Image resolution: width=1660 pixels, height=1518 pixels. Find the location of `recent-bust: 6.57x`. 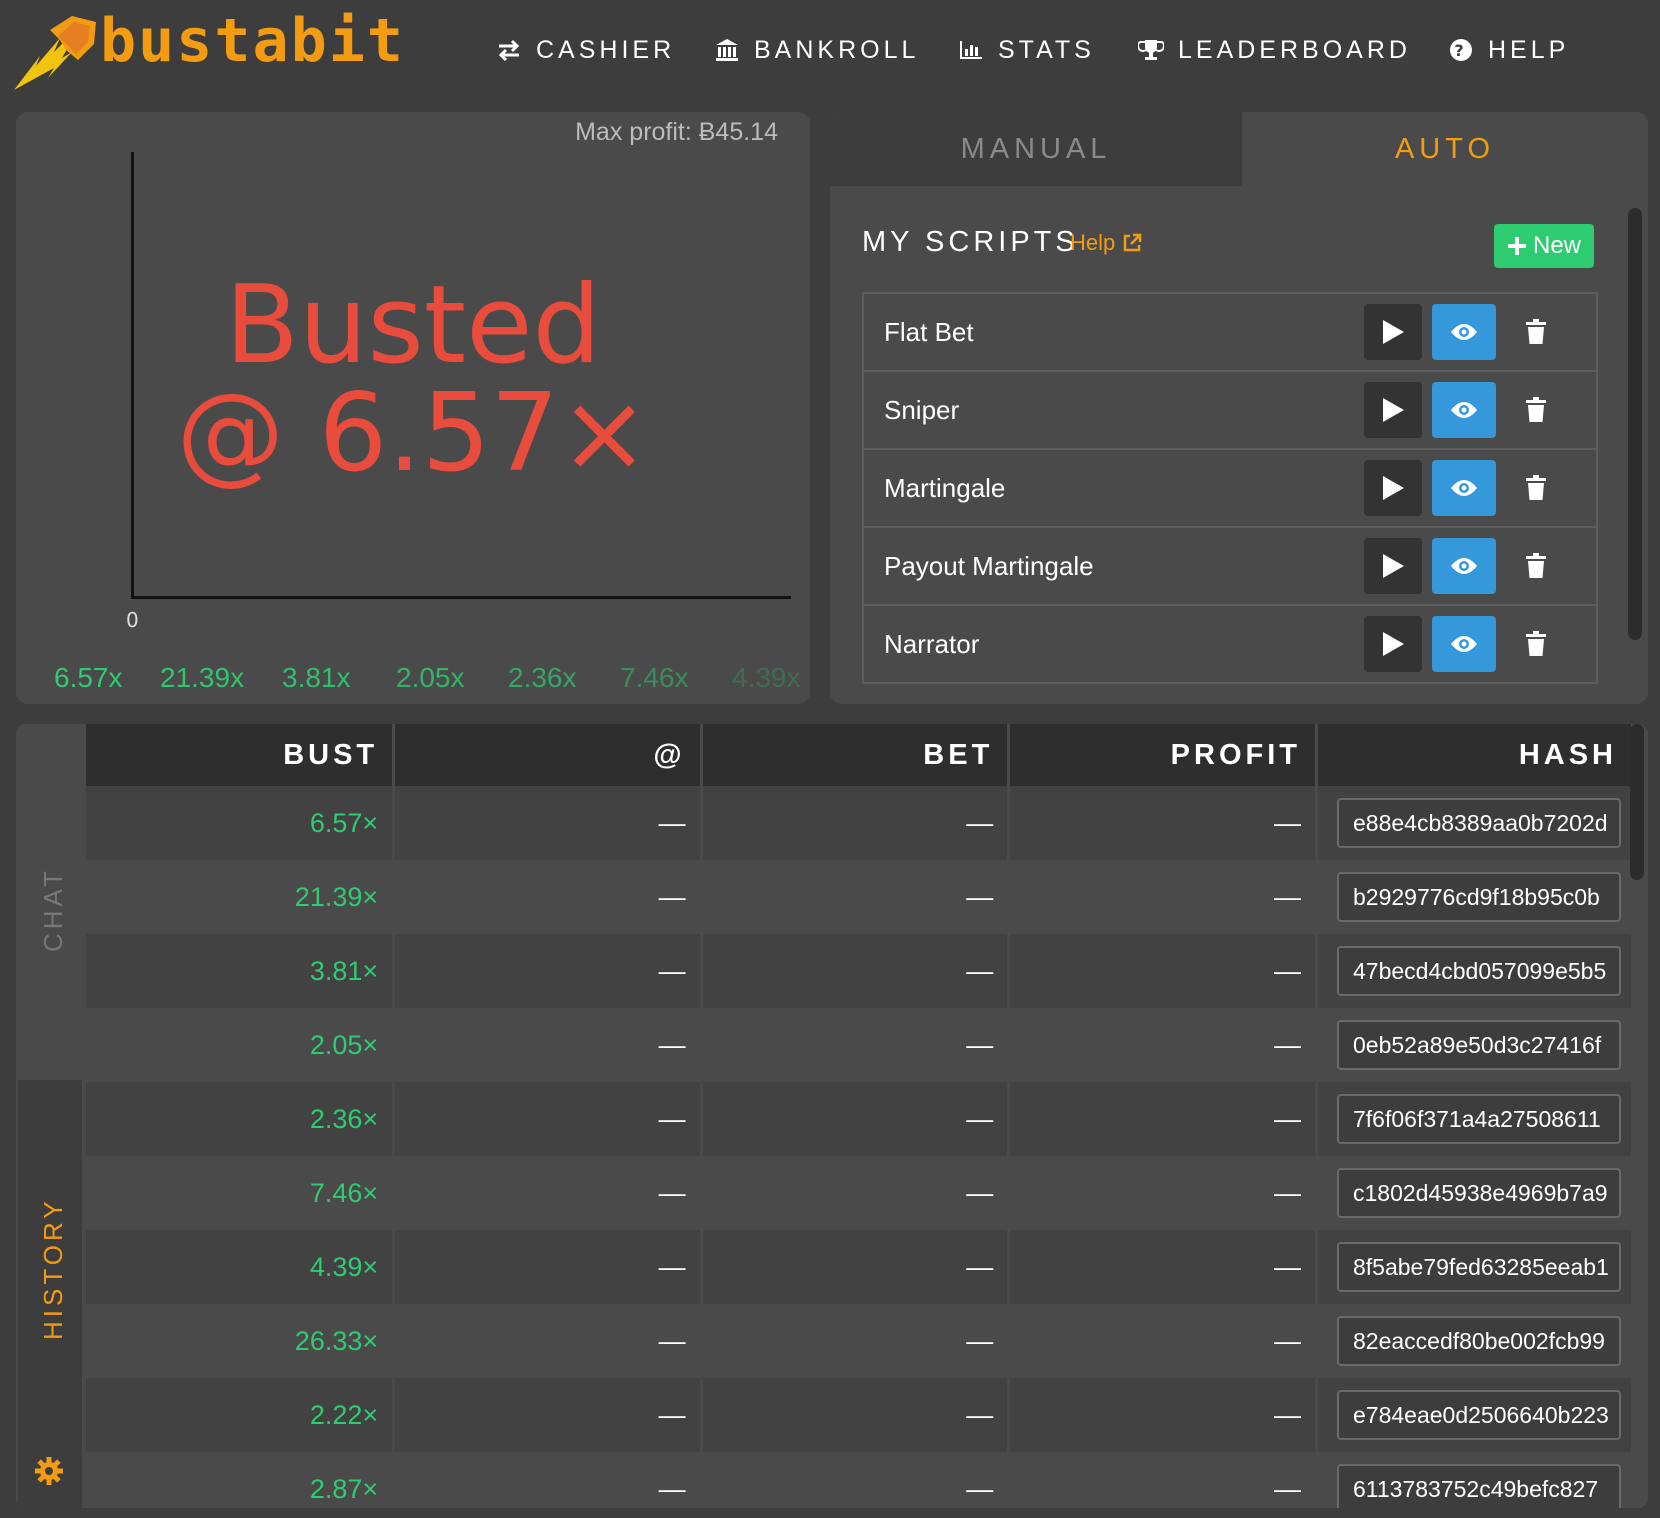

recent-bust: 6.57x is located at coordinates (88, 678).